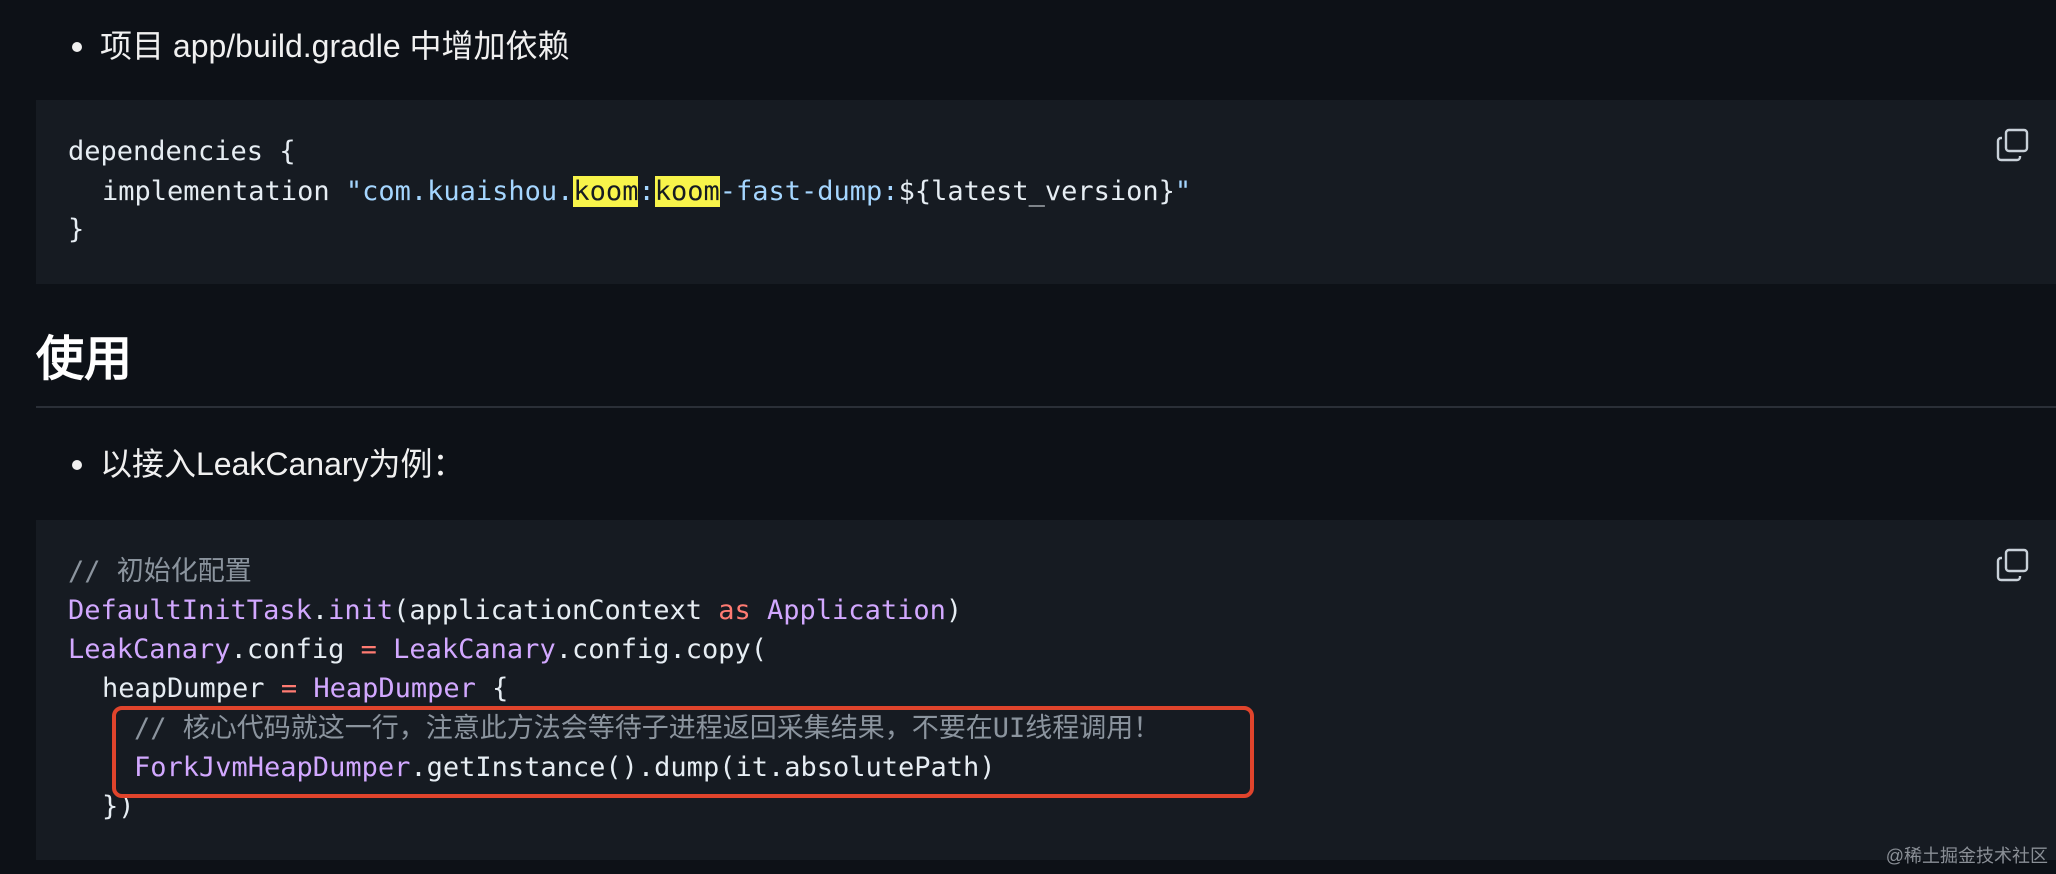  I want to click on code-line: // 核心代码就这一行，注意此方法会等待子进程返回采集结果，不要在UI线程调用！, so click(647, 729).